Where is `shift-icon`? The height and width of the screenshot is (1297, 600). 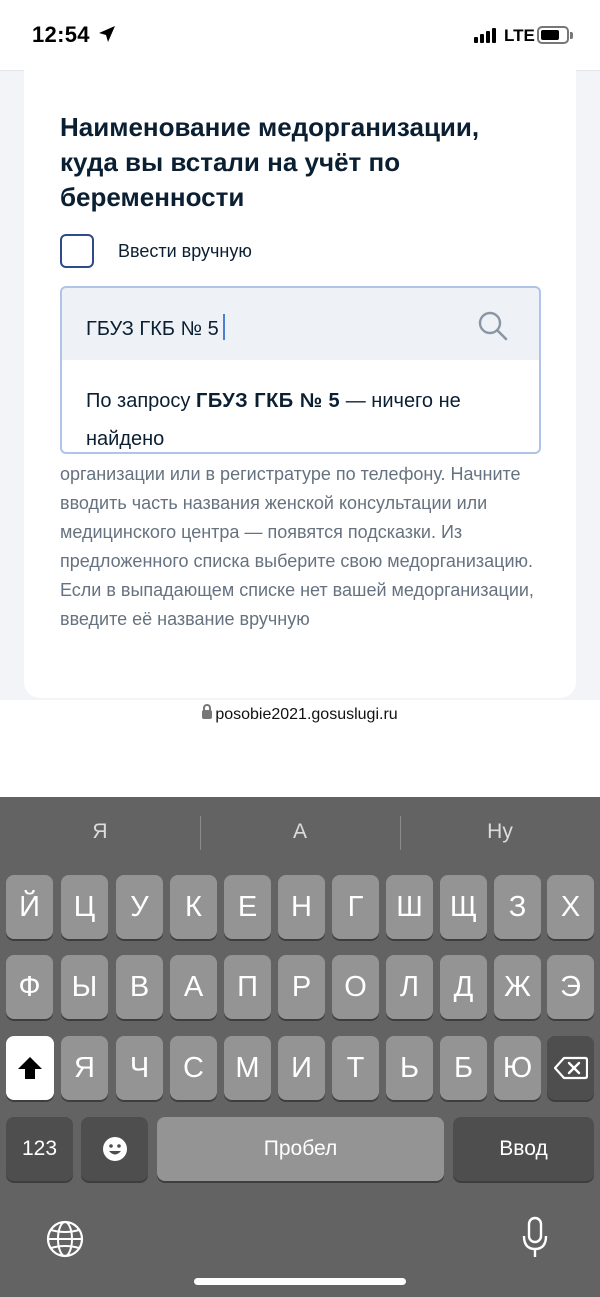
shift-icon is located at coordinates (30, 1068).